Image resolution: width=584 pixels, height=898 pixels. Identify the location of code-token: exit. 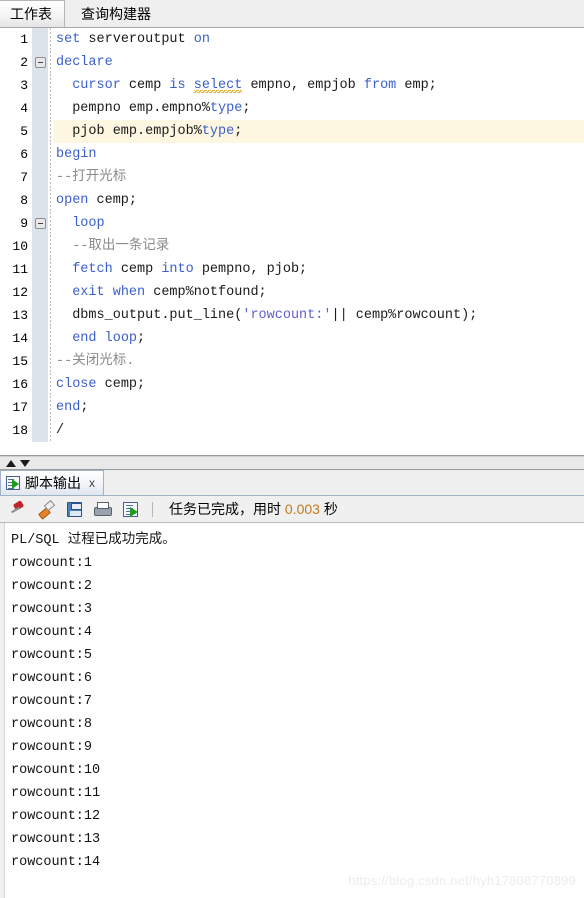
(88, 292).